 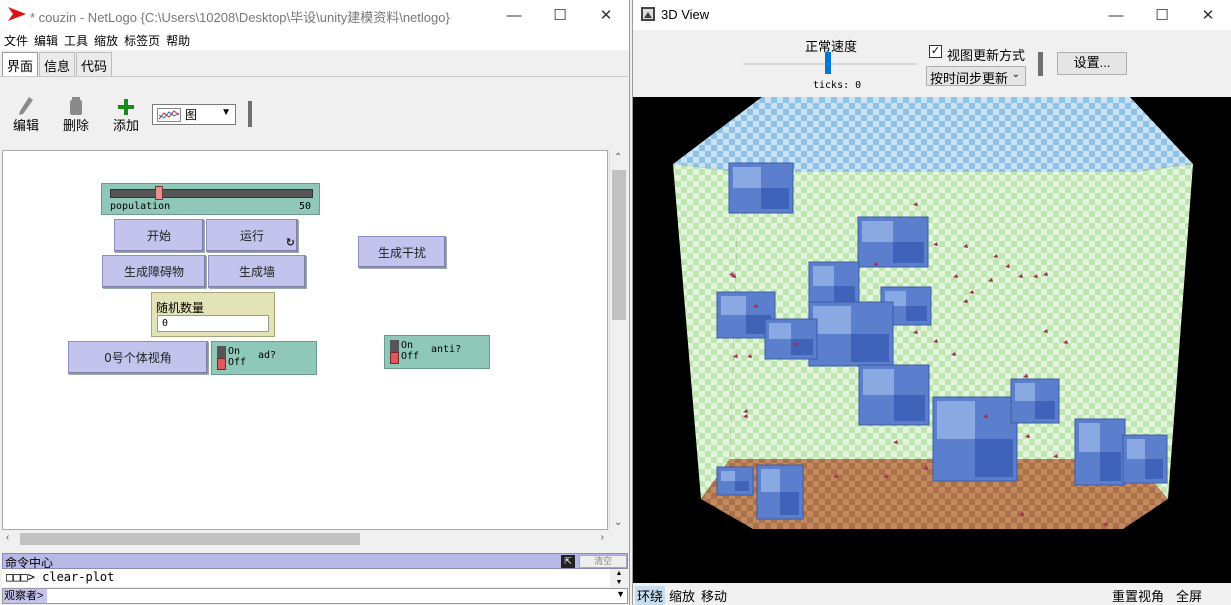 I want to click on ad-switch-label: ad?, so click(x=267, y=355).